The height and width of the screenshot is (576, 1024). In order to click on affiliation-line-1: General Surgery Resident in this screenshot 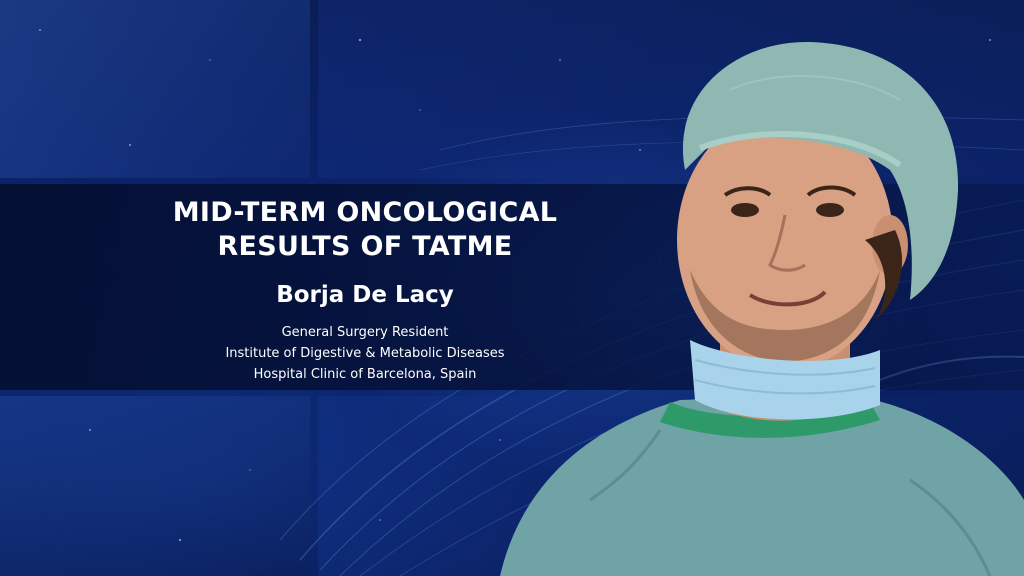, I will do `click(365, 332)`.